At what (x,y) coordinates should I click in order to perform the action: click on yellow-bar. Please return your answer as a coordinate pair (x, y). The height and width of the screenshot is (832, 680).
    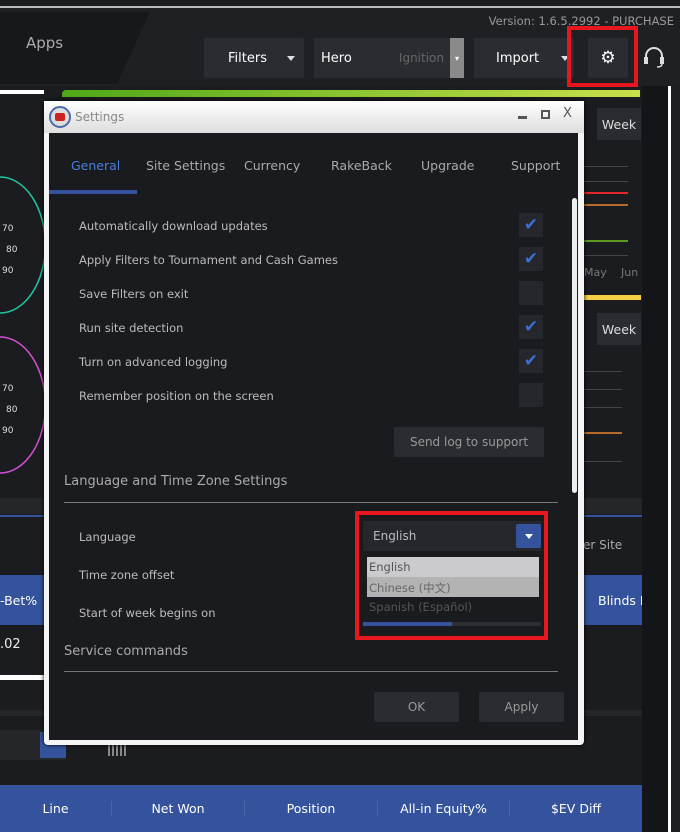
    Looking at the image, I should click on (609, 297).